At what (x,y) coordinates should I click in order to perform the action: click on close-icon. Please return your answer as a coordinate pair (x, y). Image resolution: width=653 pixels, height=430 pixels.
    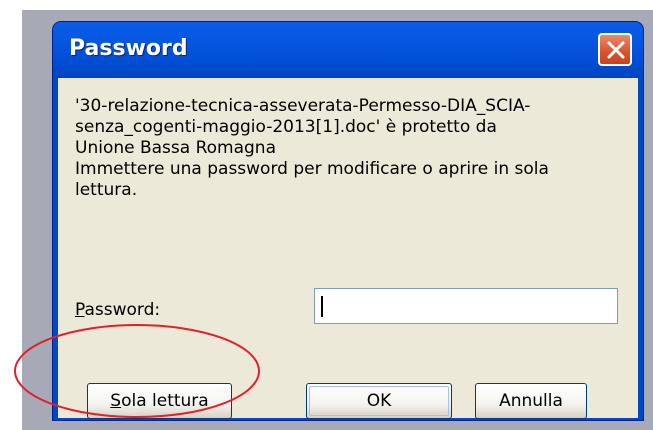
    Looking at the image, I should click on (616, 50).